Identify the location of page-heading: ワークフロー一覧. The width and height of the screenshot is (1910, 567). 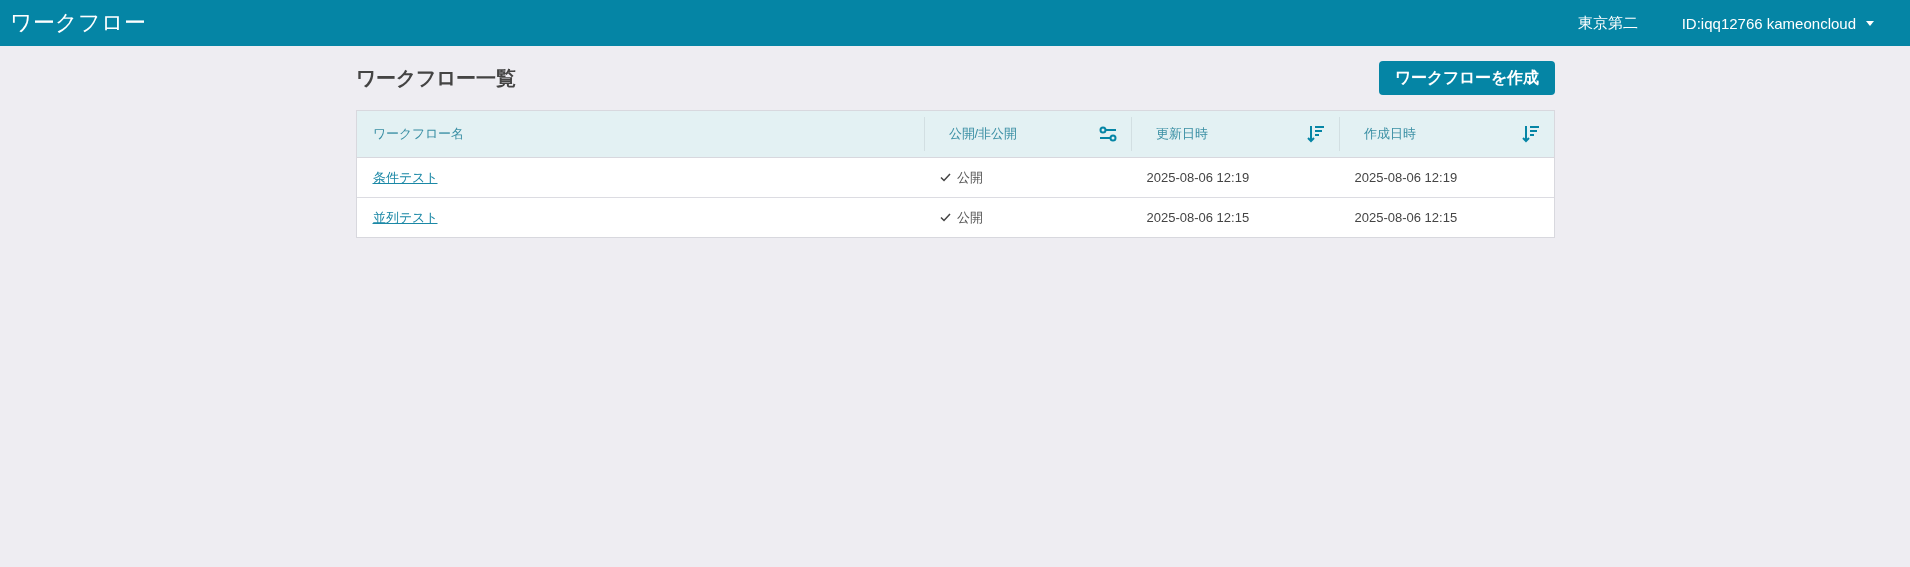
(435, 78).